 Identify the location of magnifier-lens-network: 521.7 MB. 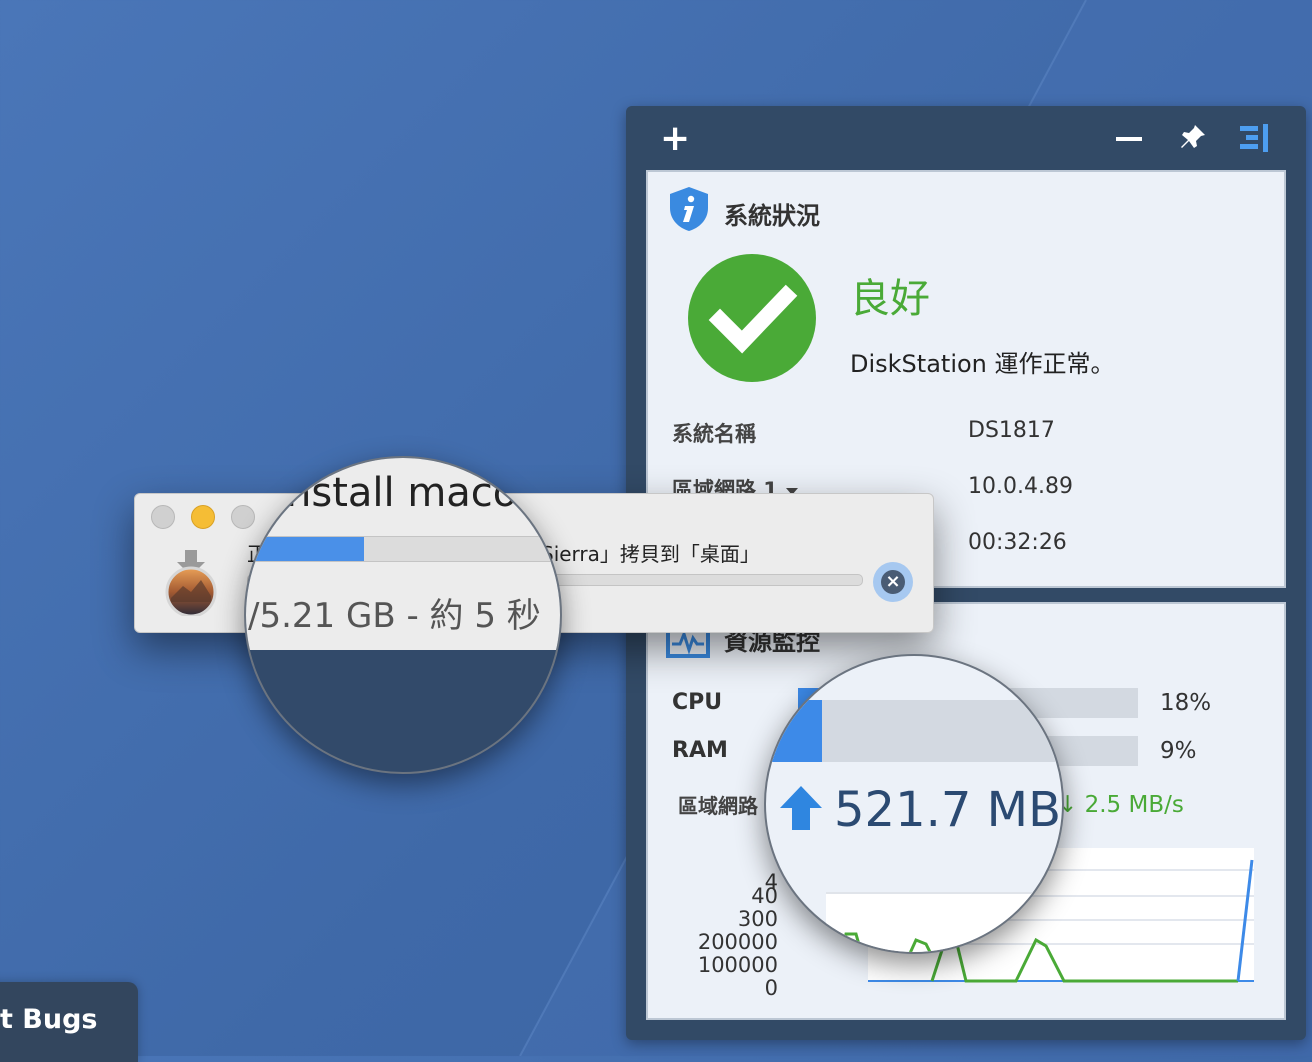
(914, 804).